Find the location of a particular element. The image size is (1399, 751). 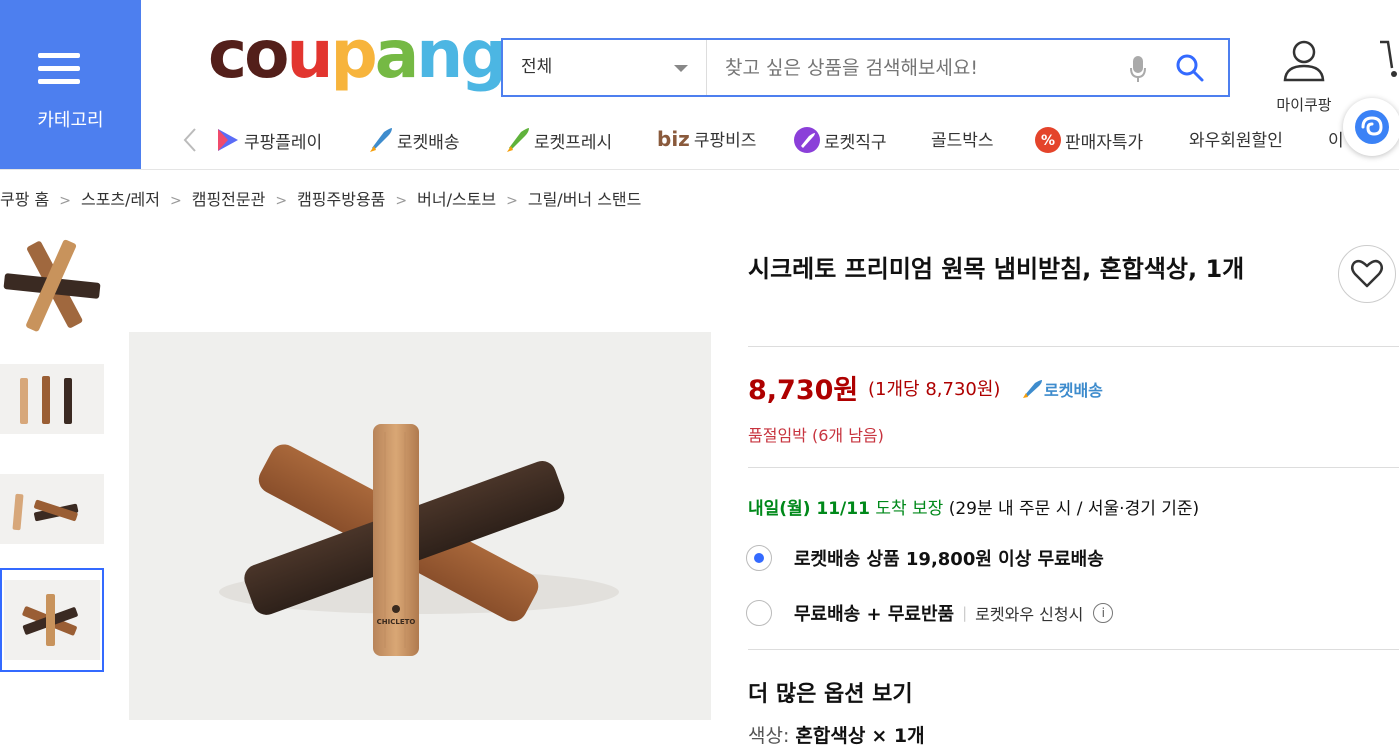

rocket-global-icon is located at coordinates (807, 140).